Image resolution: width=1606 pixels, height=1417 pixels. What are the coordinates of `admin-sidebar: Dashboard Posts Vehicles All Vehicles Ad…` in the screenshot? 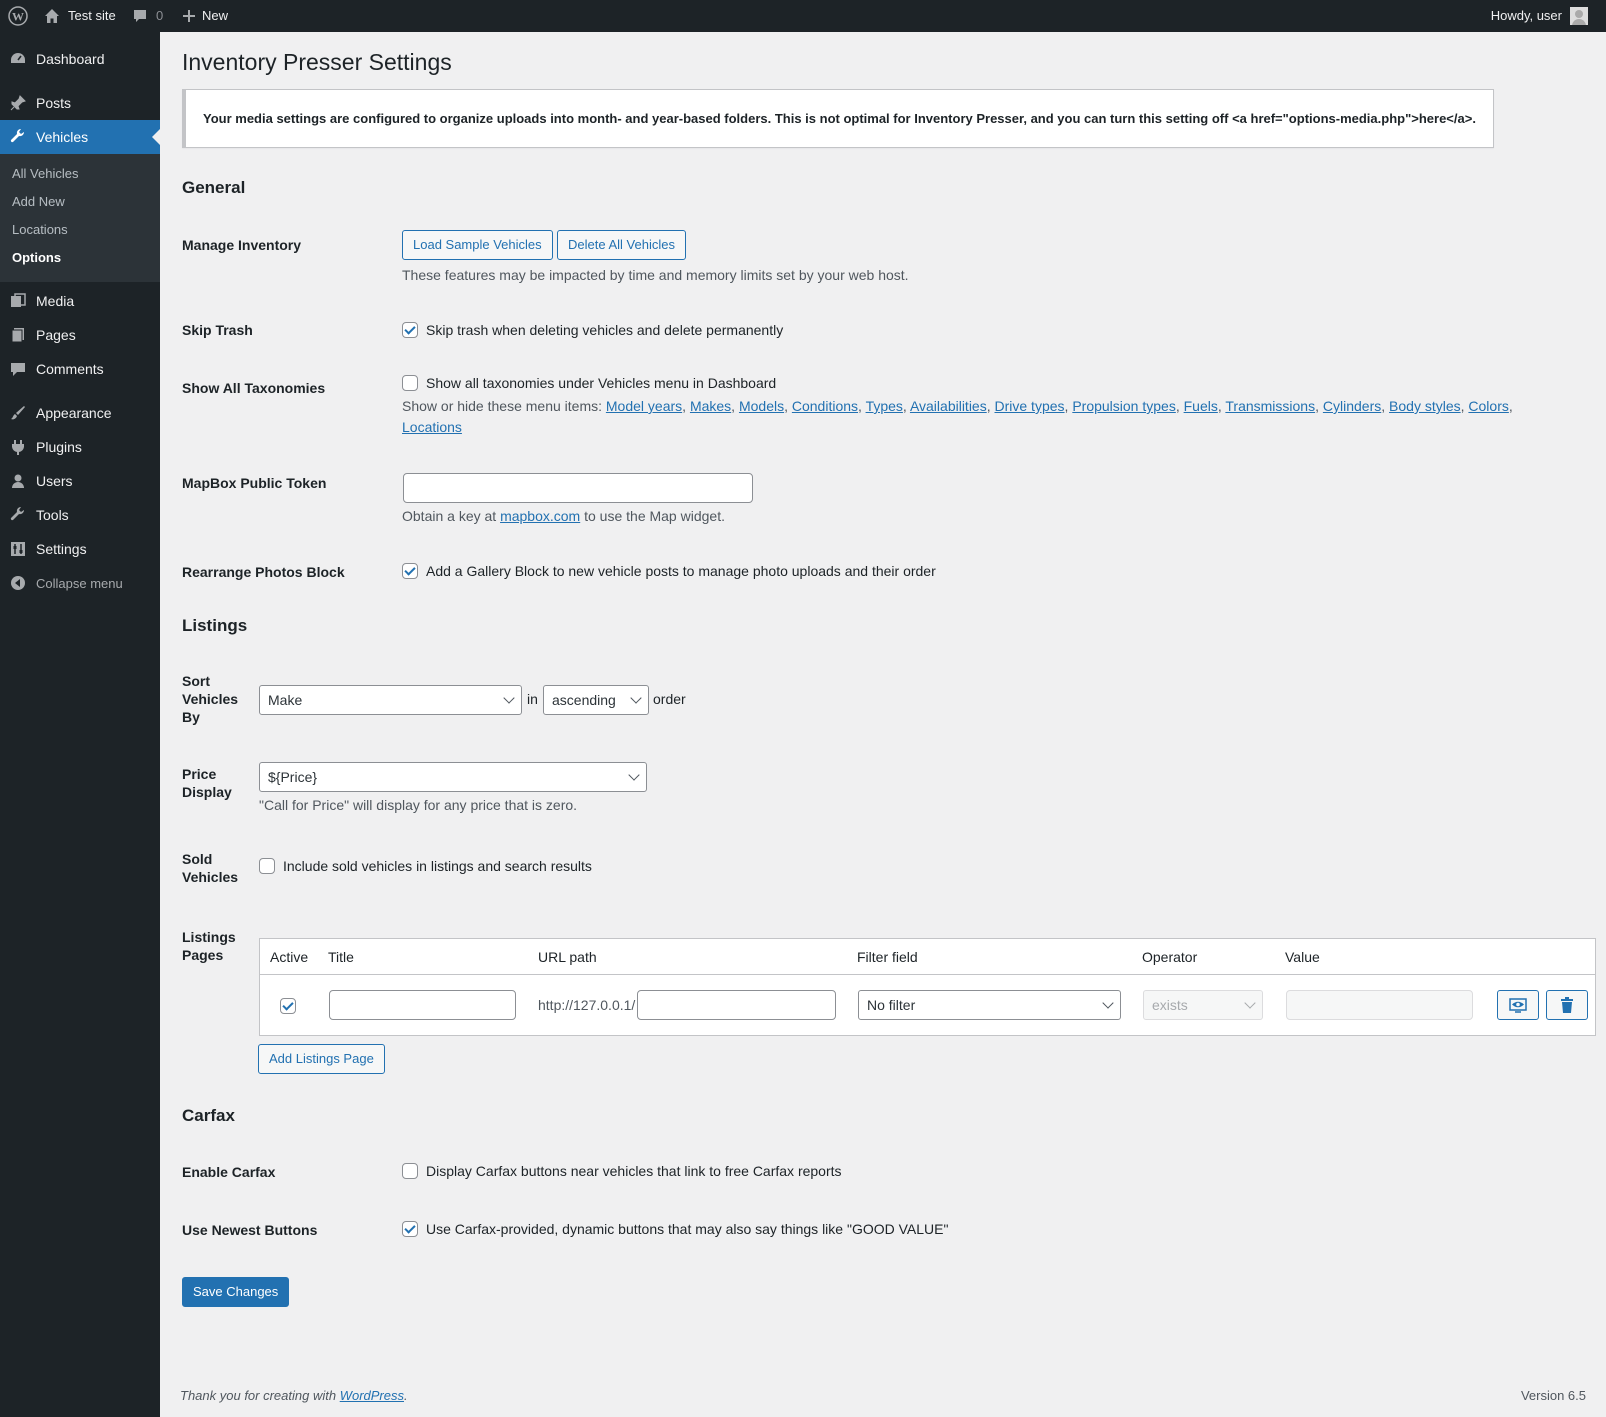 It's located at (80, 724).